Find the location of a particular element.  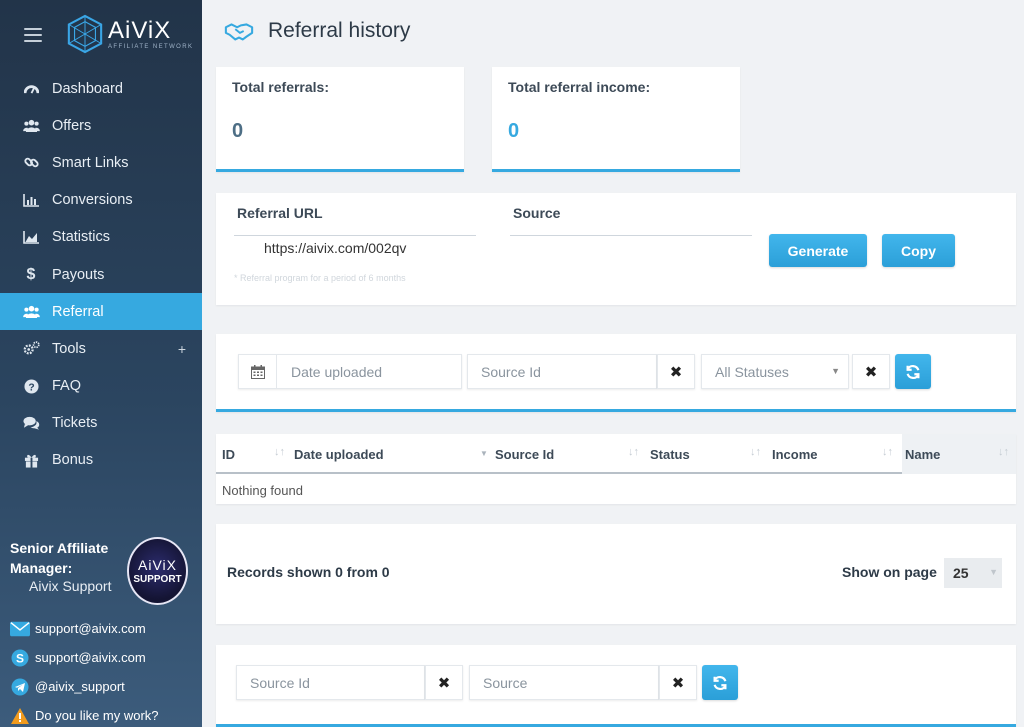

column-id: ID ↓↑ is located at coordinates (257, 454).